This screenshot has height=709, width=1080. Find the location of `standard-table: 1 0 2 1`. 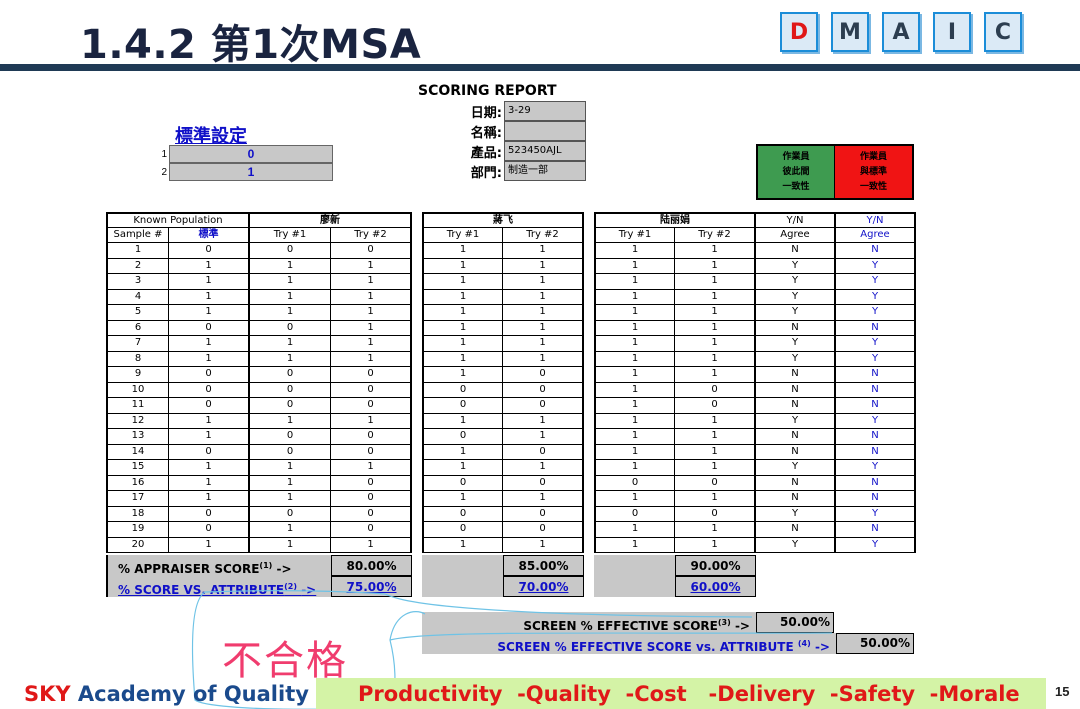

standard-table: 1 0 2 1 is located at coordinates (245, 163).